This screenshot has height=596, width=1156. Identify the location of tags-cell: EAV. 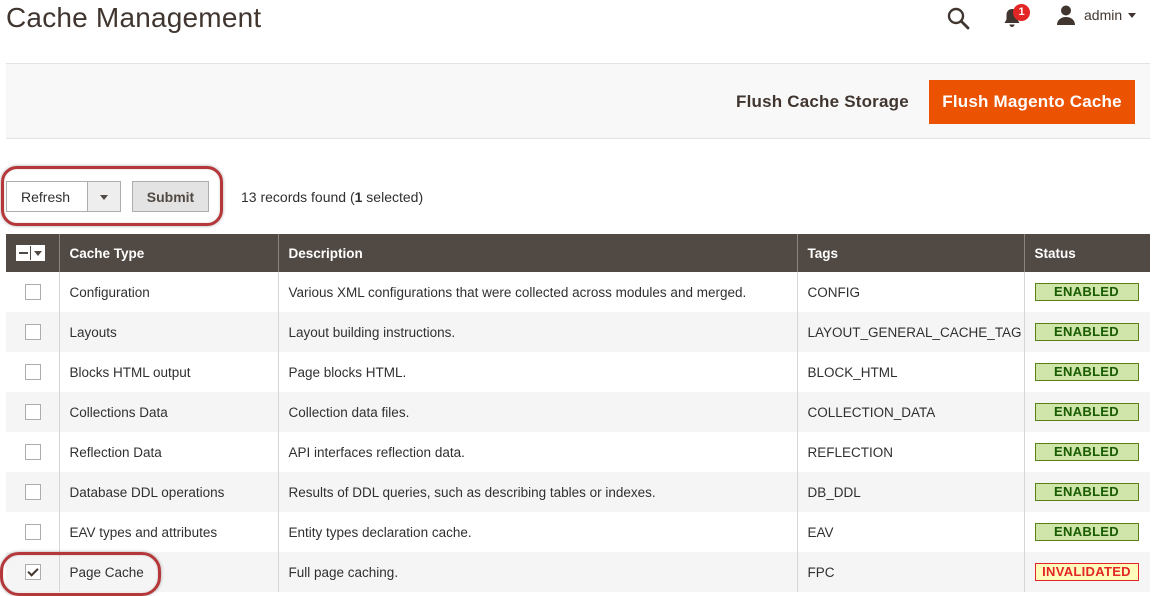
(910, 532).